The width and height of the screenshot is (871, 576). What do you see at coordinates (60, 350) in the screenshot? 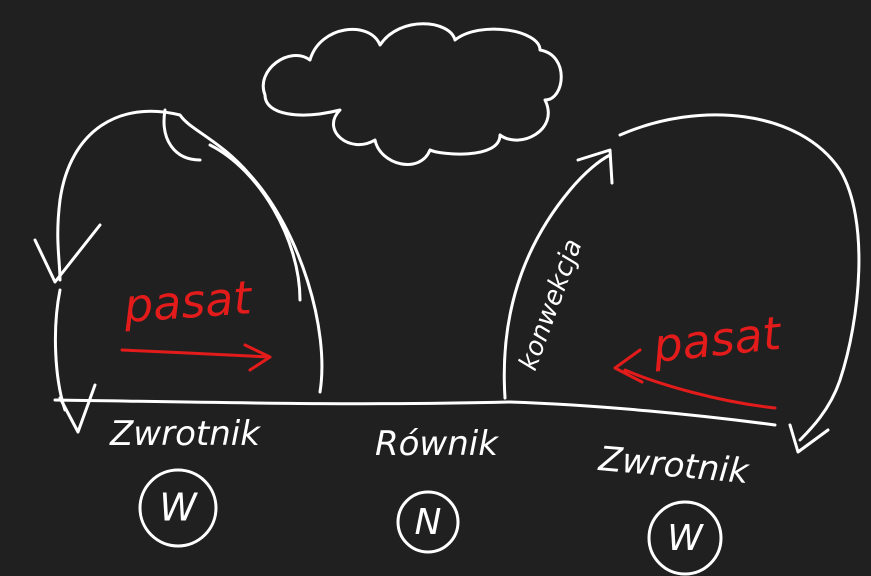
I see `left-descending-line` at bounding box center [60, 350].